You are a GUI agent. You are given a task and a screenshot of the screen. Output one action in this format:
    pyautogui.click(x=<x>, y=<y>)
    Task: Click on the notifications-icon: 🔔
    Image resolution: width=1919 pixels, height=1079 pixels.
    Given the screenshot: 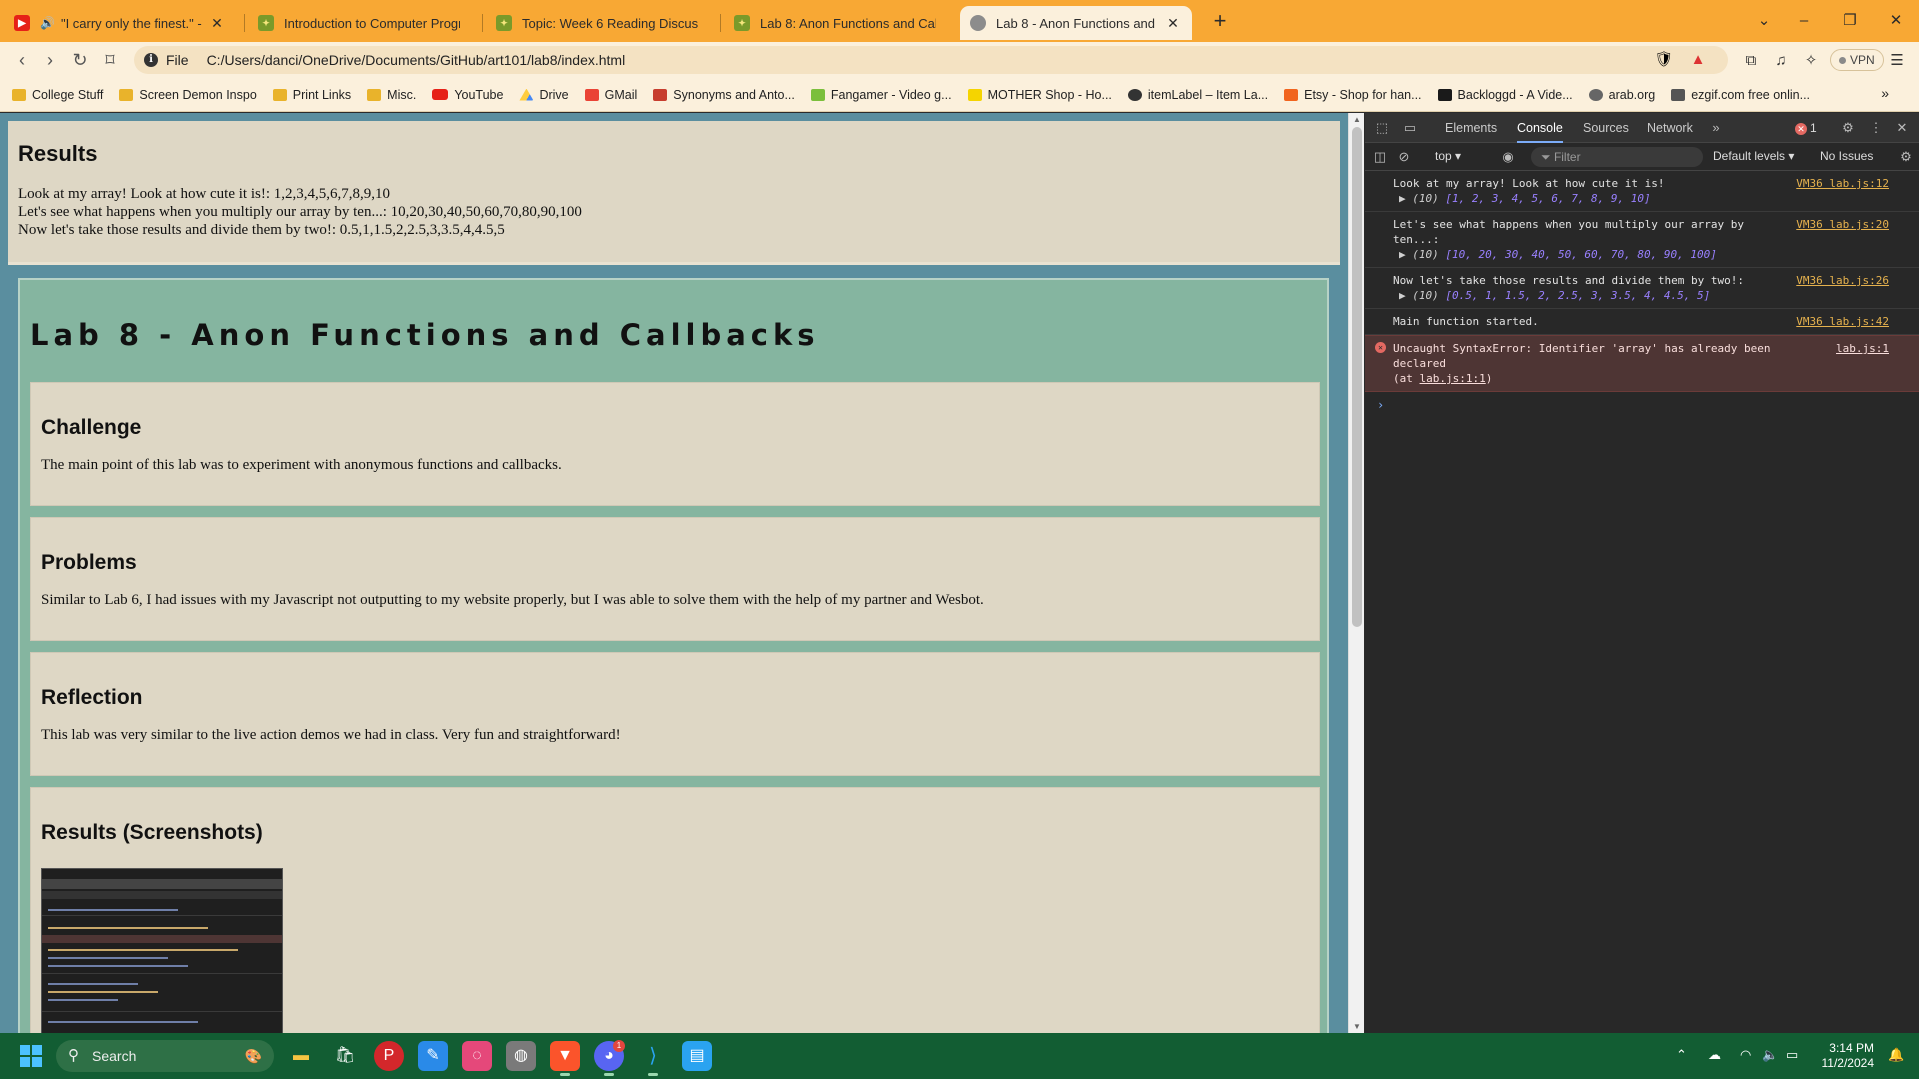 What is the action you would take?
    pyautogui.click(x=1896, y=1055)
    